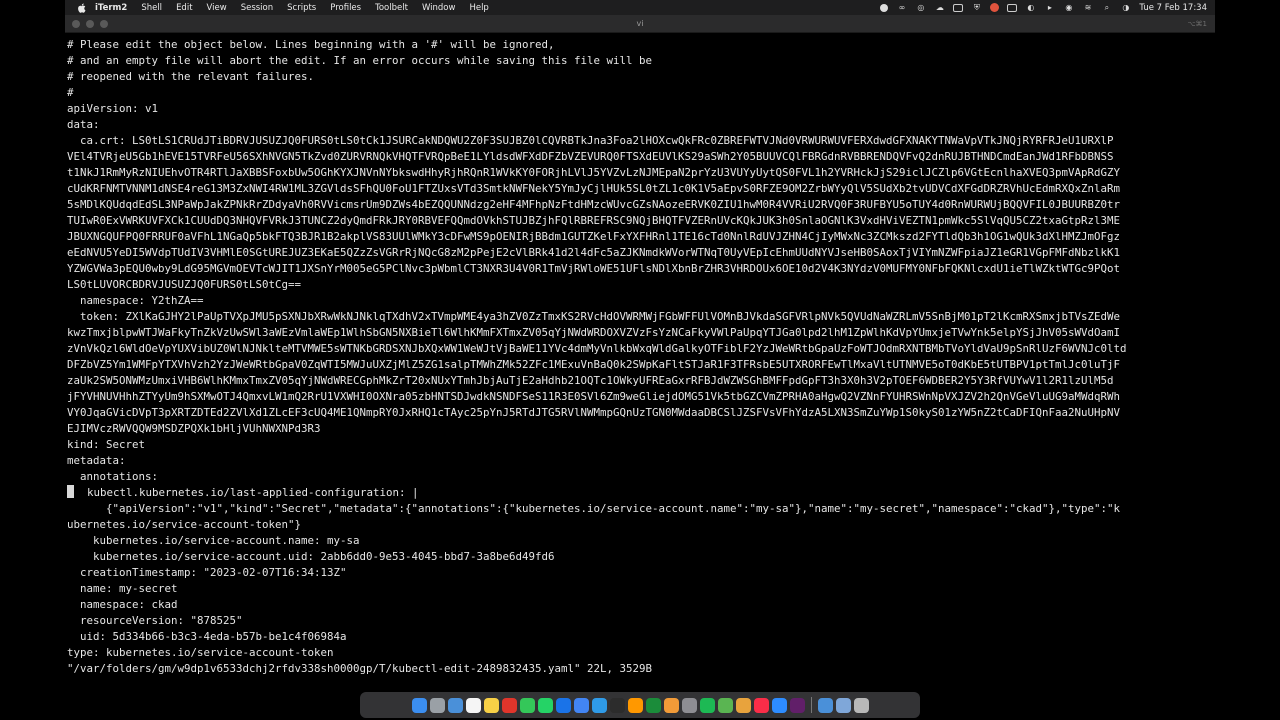  I want to click on maps-icon, so click(725, 705).